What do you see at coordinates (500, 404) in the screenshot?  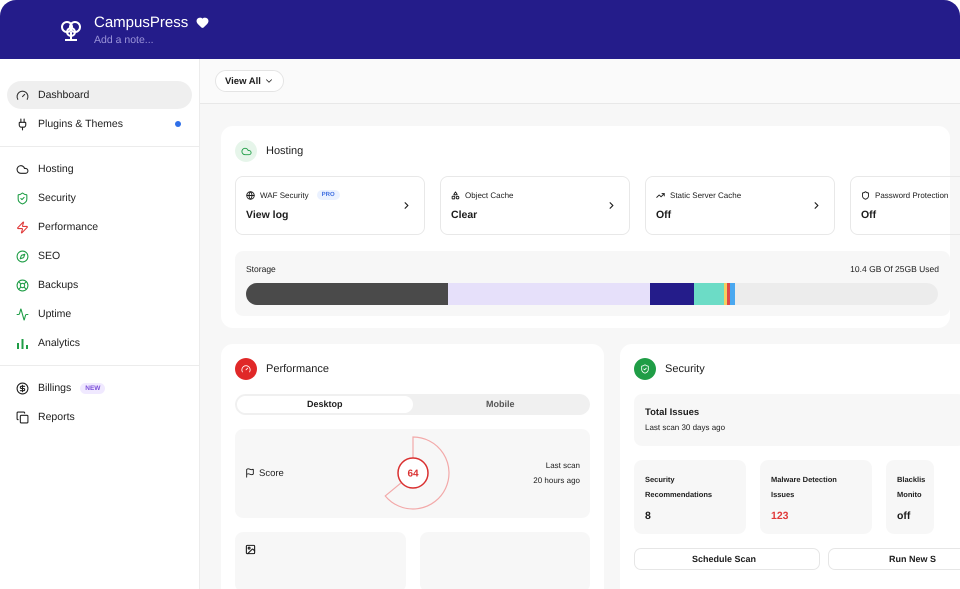 I see `device-tab: Mobile` at bounding box center [500, 404].